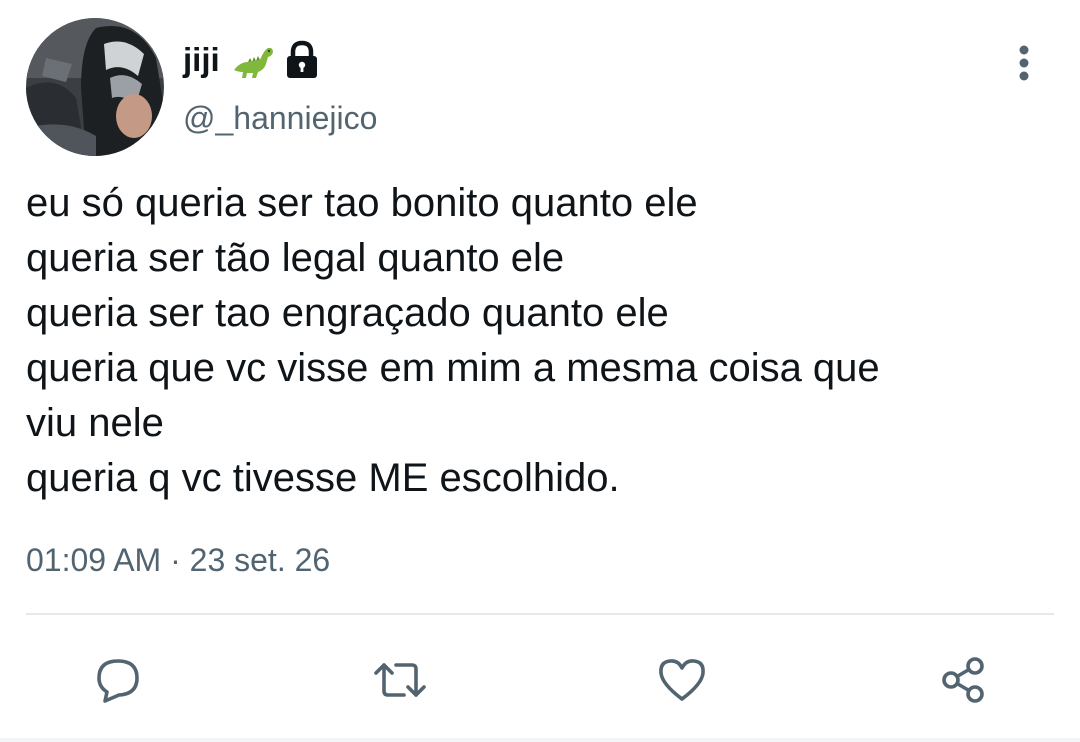  Describe the element at coordinates (347, 313) in the screenshot. I see `tweet-text-line: queria ser tao engraçado quanto ele` at that location.